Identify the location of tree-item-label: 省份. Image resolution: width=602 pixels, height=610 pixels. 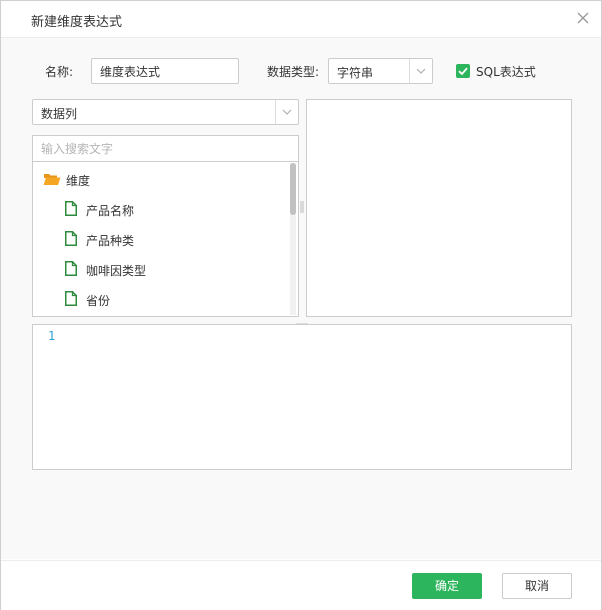
(98, 301).